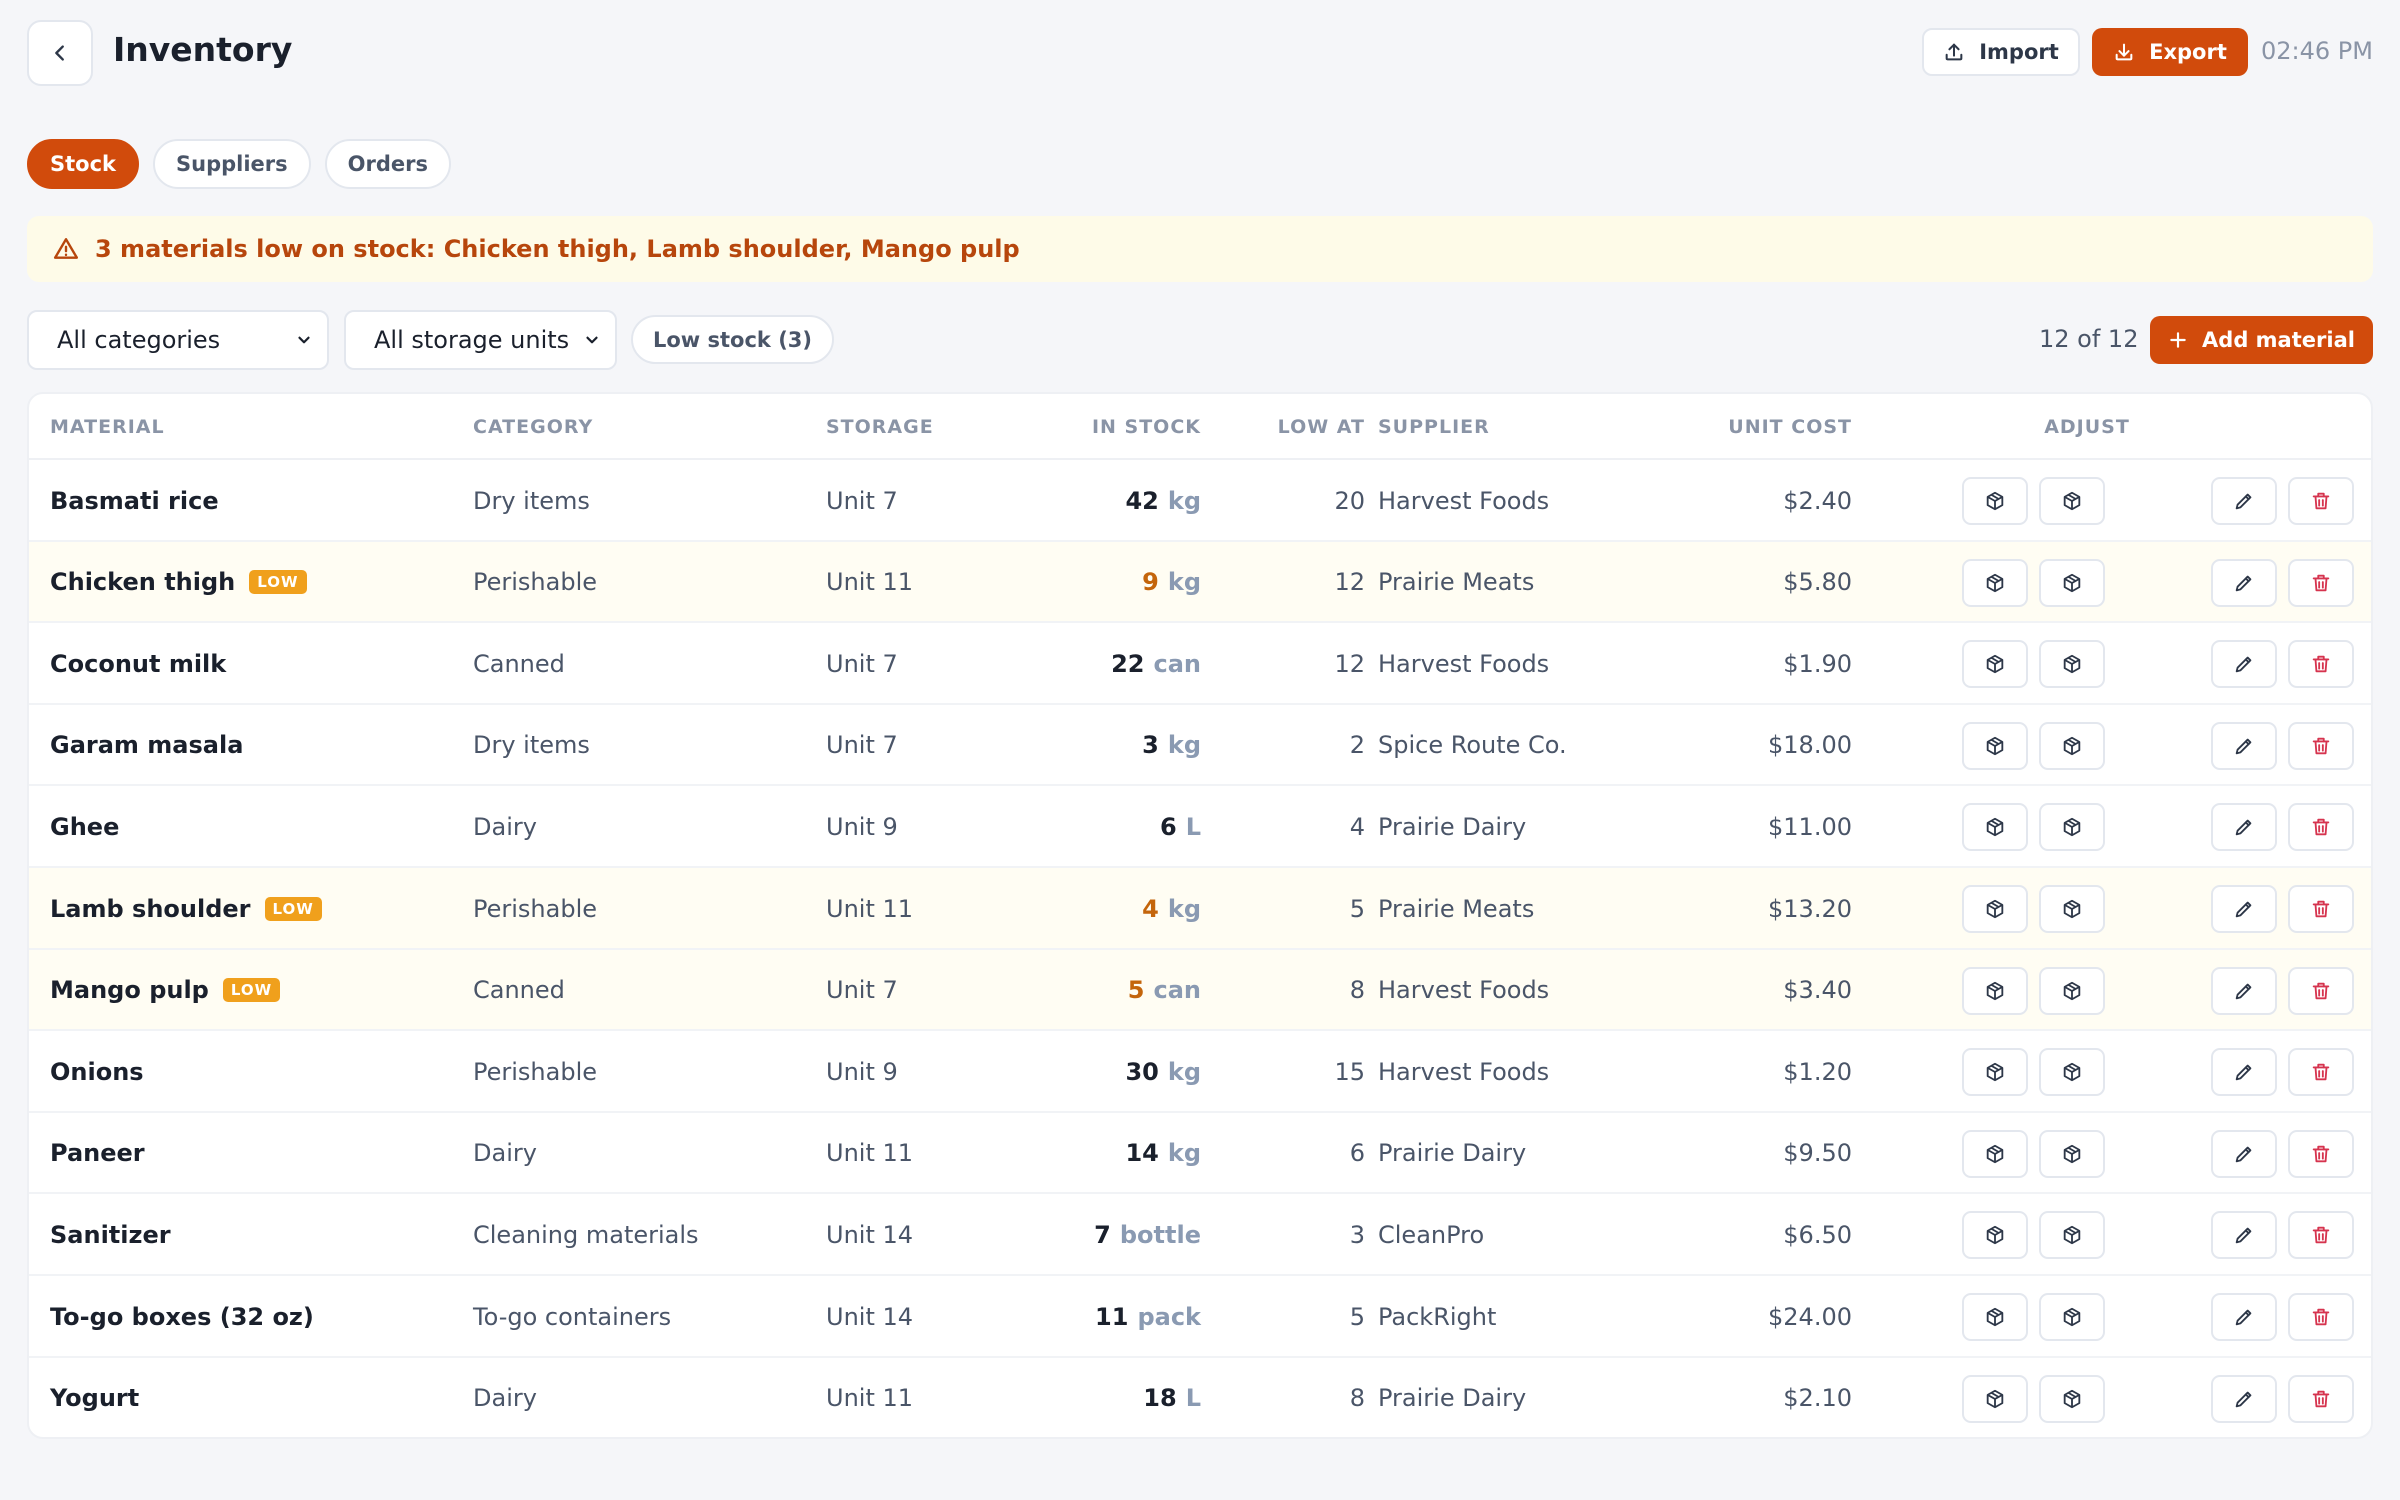 Image resolution: width=2400 pixels, height=1500 pixels. I want to click on category-cell: Dry items, so click(531, 745).